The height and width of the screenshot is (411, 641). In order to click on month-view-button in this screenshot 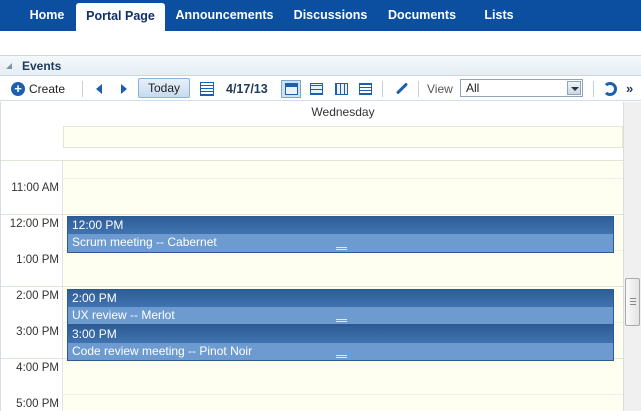, I will do `click(341, 89)`.